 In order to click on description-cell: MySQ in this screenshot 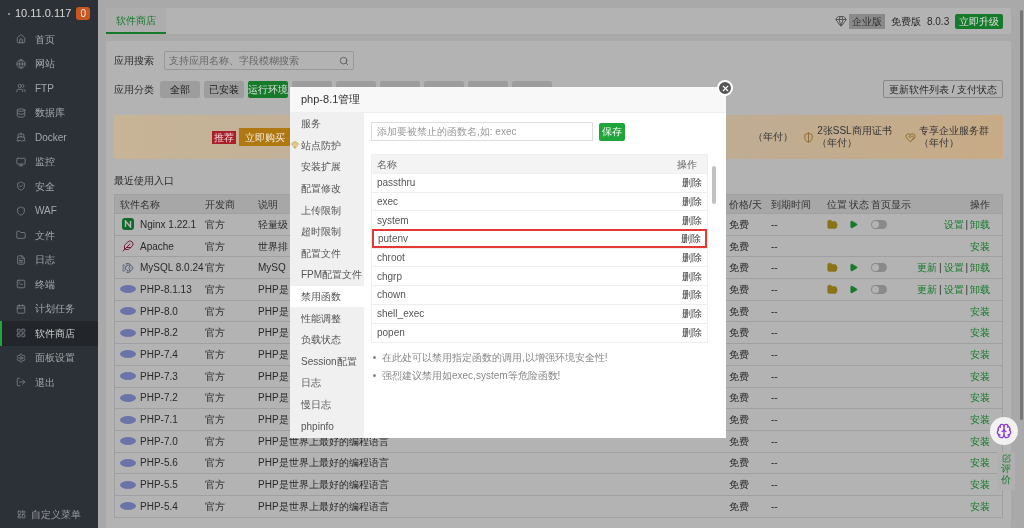, I will do `click(272, 268)`.